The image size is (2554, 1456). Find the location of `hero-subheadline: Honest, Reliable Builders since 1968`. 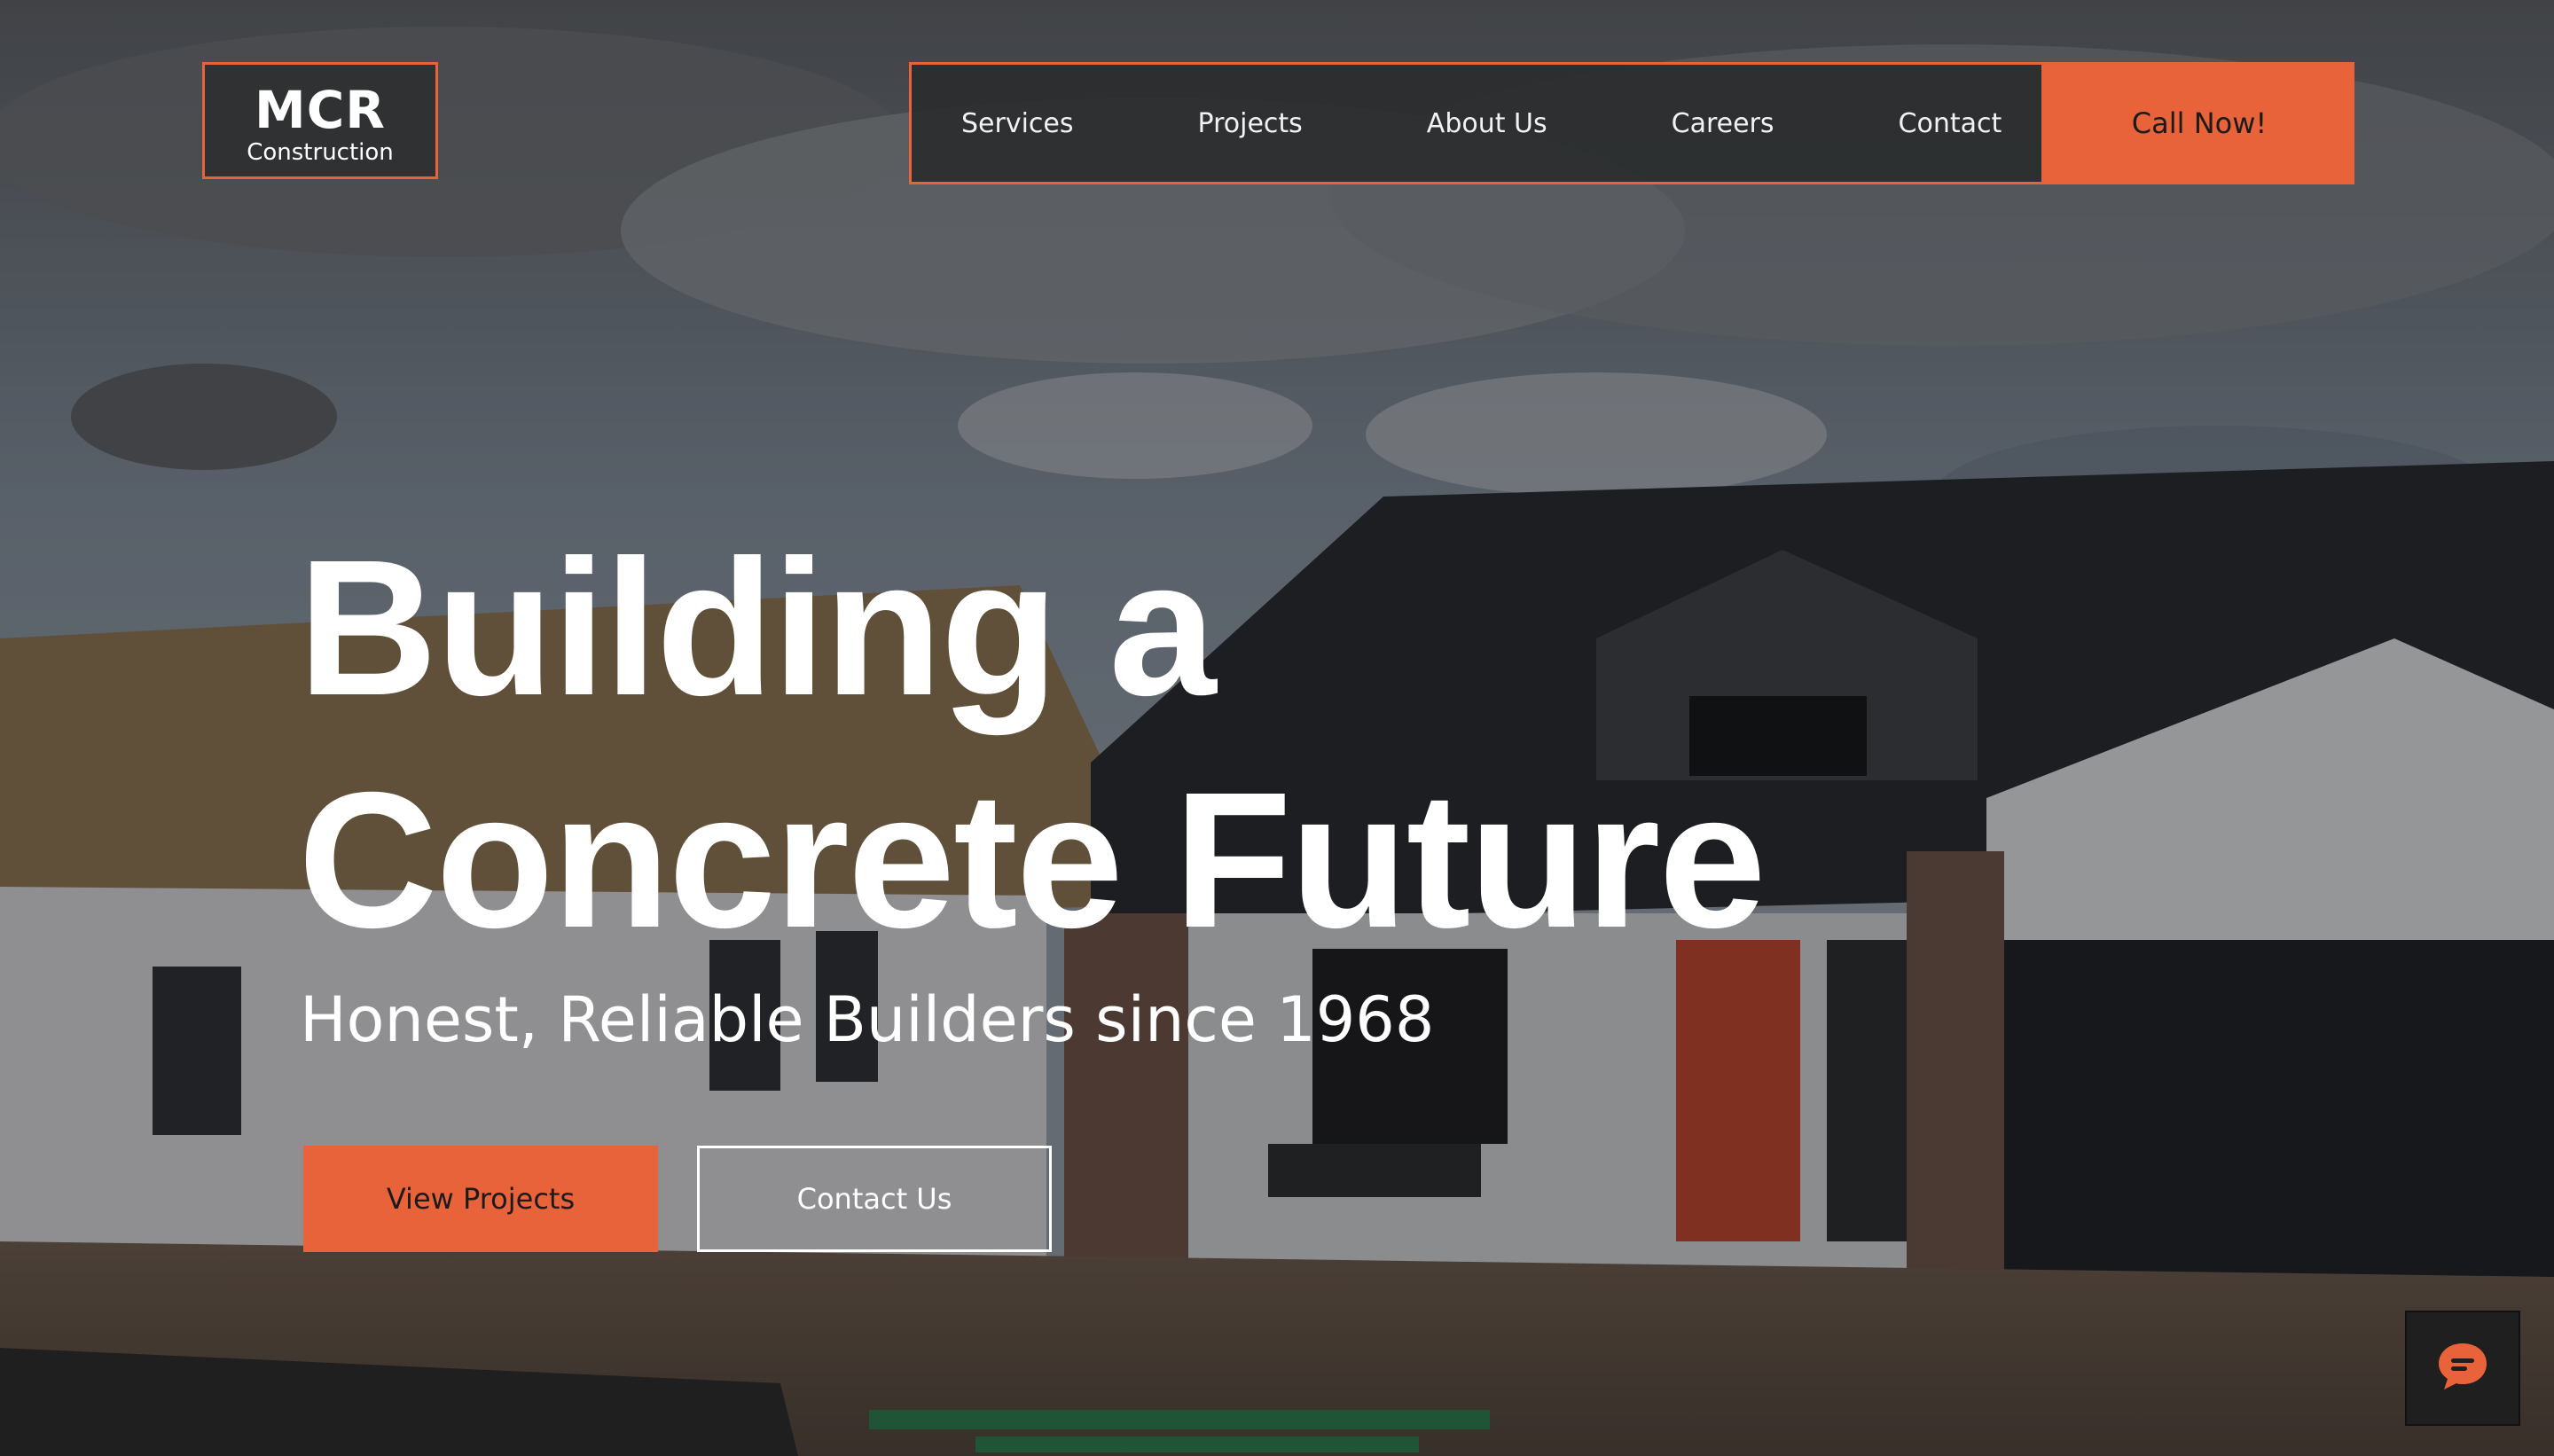

hero-subheadline: Honest, Reliable Builders since 1968 is located at coordinates (867, 1019).